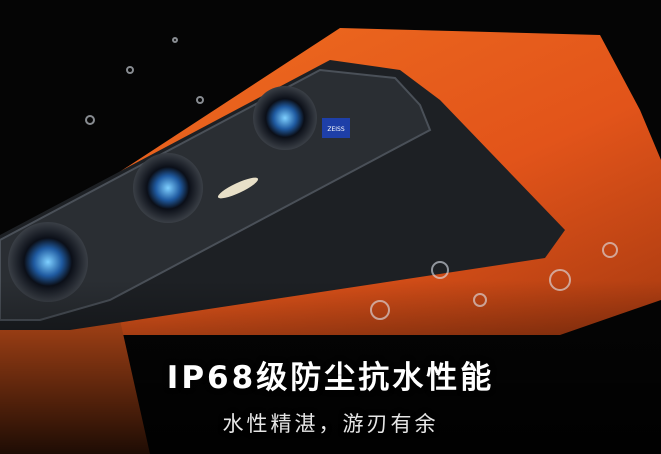 The width and height of the screenshot is (661, 454). What do you see at coordinates (335, 129) in the screenshot?
I see `zeiss-badge-text: ZEISS` at bounding box center [335, 129].